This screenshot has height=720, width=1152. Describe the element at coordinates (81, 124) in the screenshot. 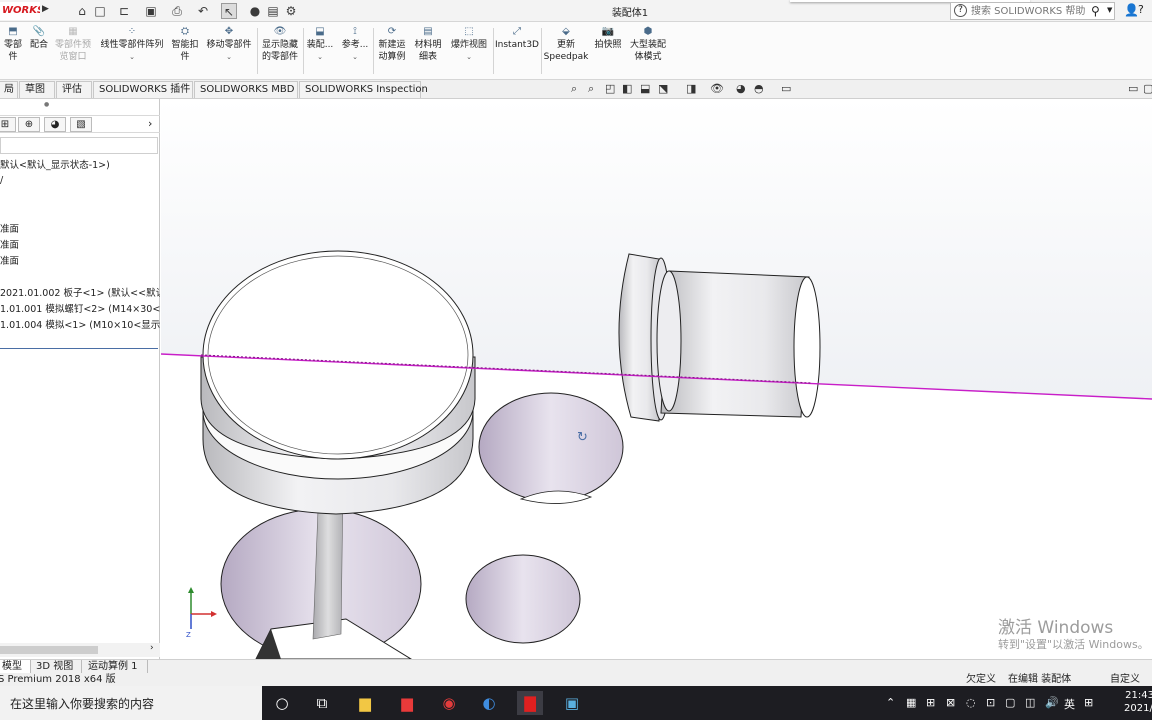

I see `display-manager-icon: ▧` at that location.